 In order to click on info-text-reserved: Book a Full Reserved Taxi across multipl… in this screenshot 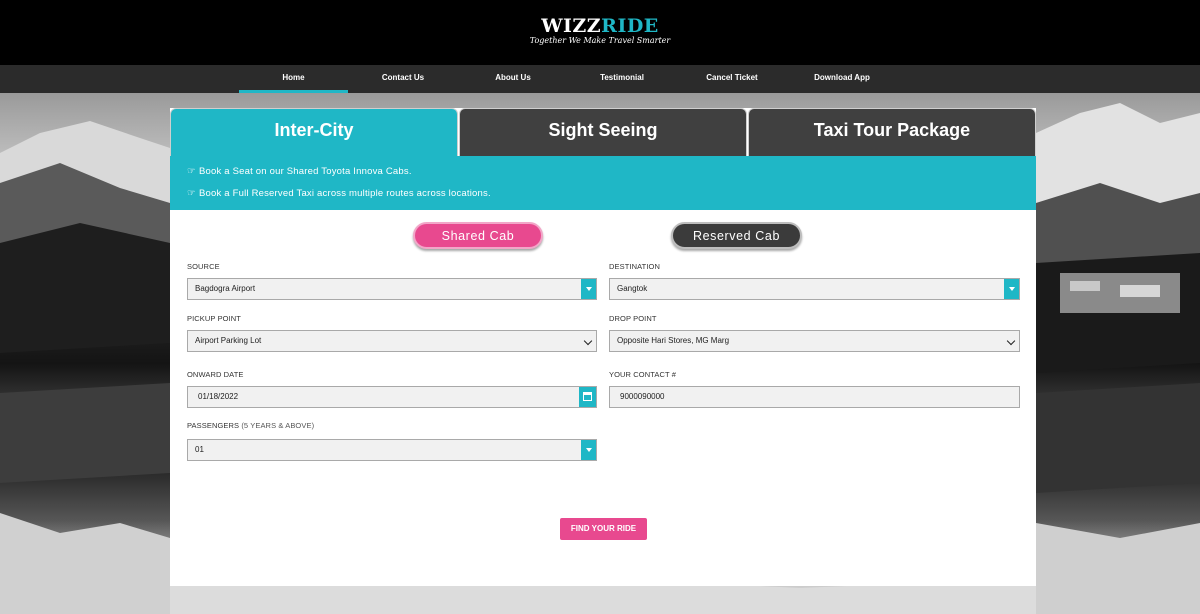, I will do `click(345, 193)`.